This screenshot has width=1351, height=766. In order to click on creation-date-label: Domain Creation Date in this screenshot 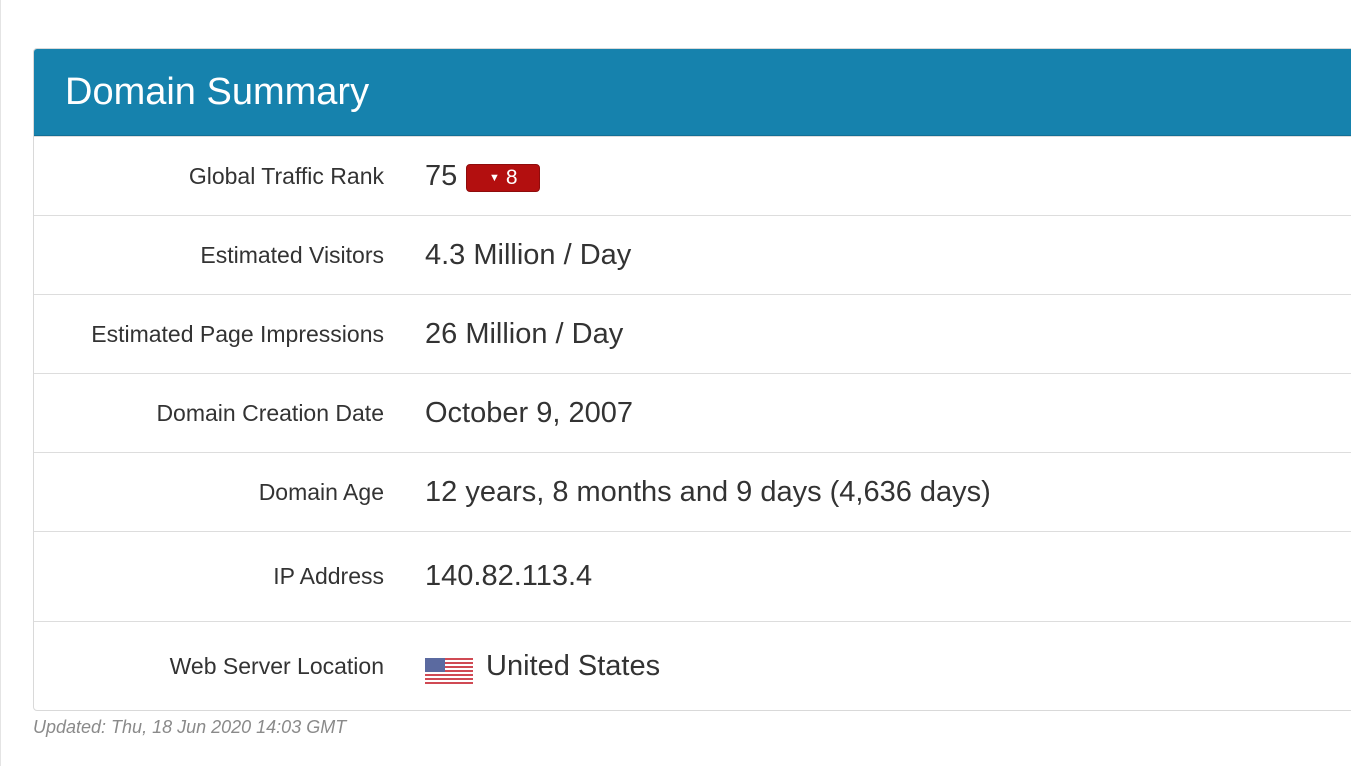, I will do `click(270, 412)`.